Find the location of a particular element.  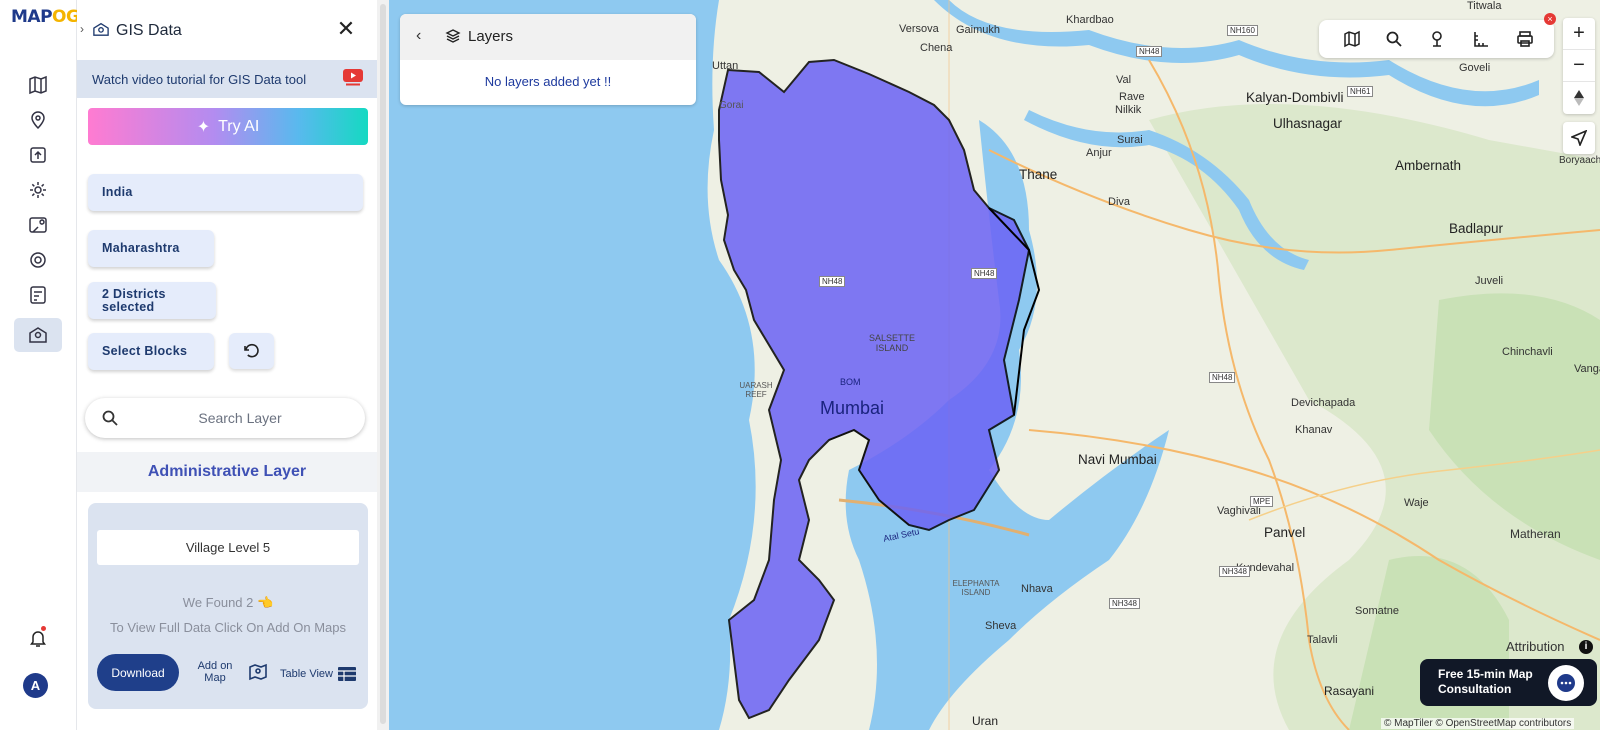

consultation-banner: Free 15-min Map Consultation is located at coordinates (1508, 682).